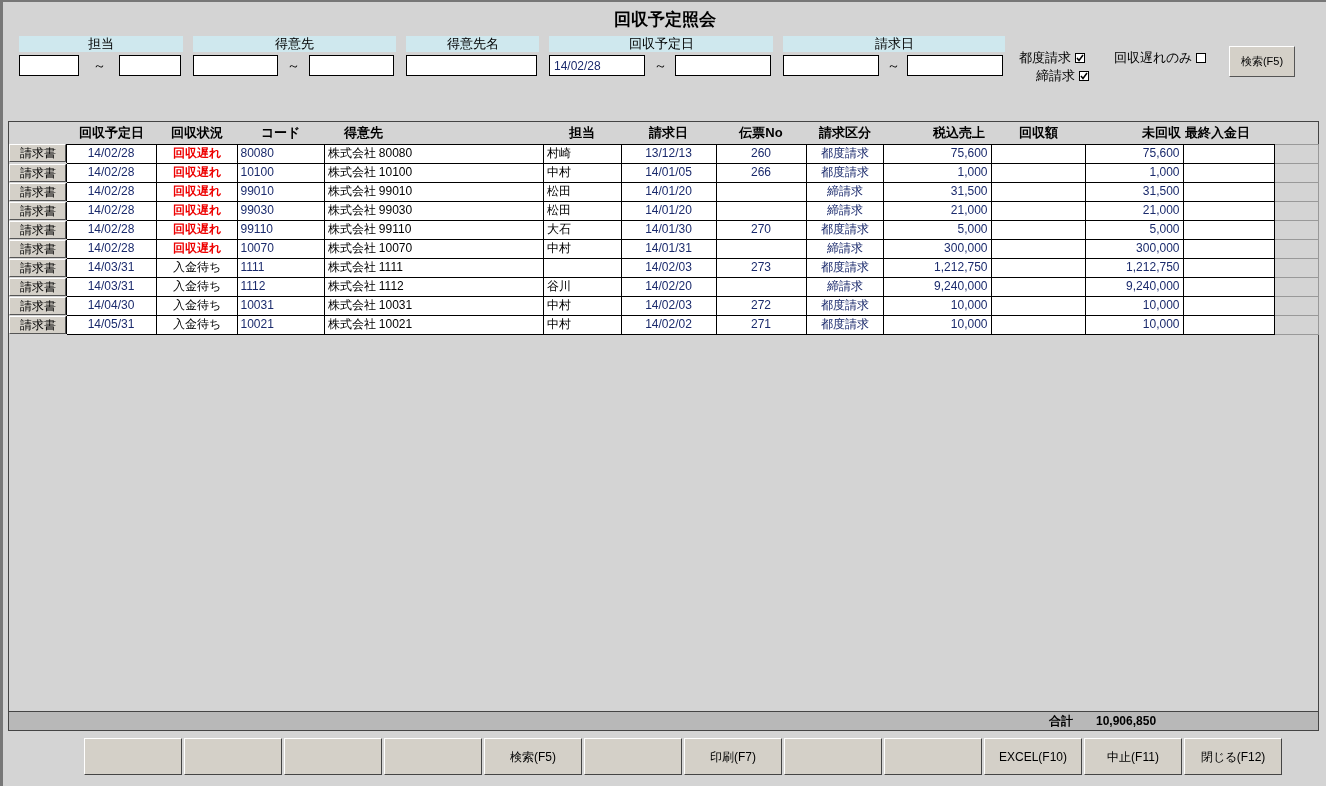 This screenshot has width=1326, height=786. I want to click on invoice-button: 請求書, so click(37, 153).